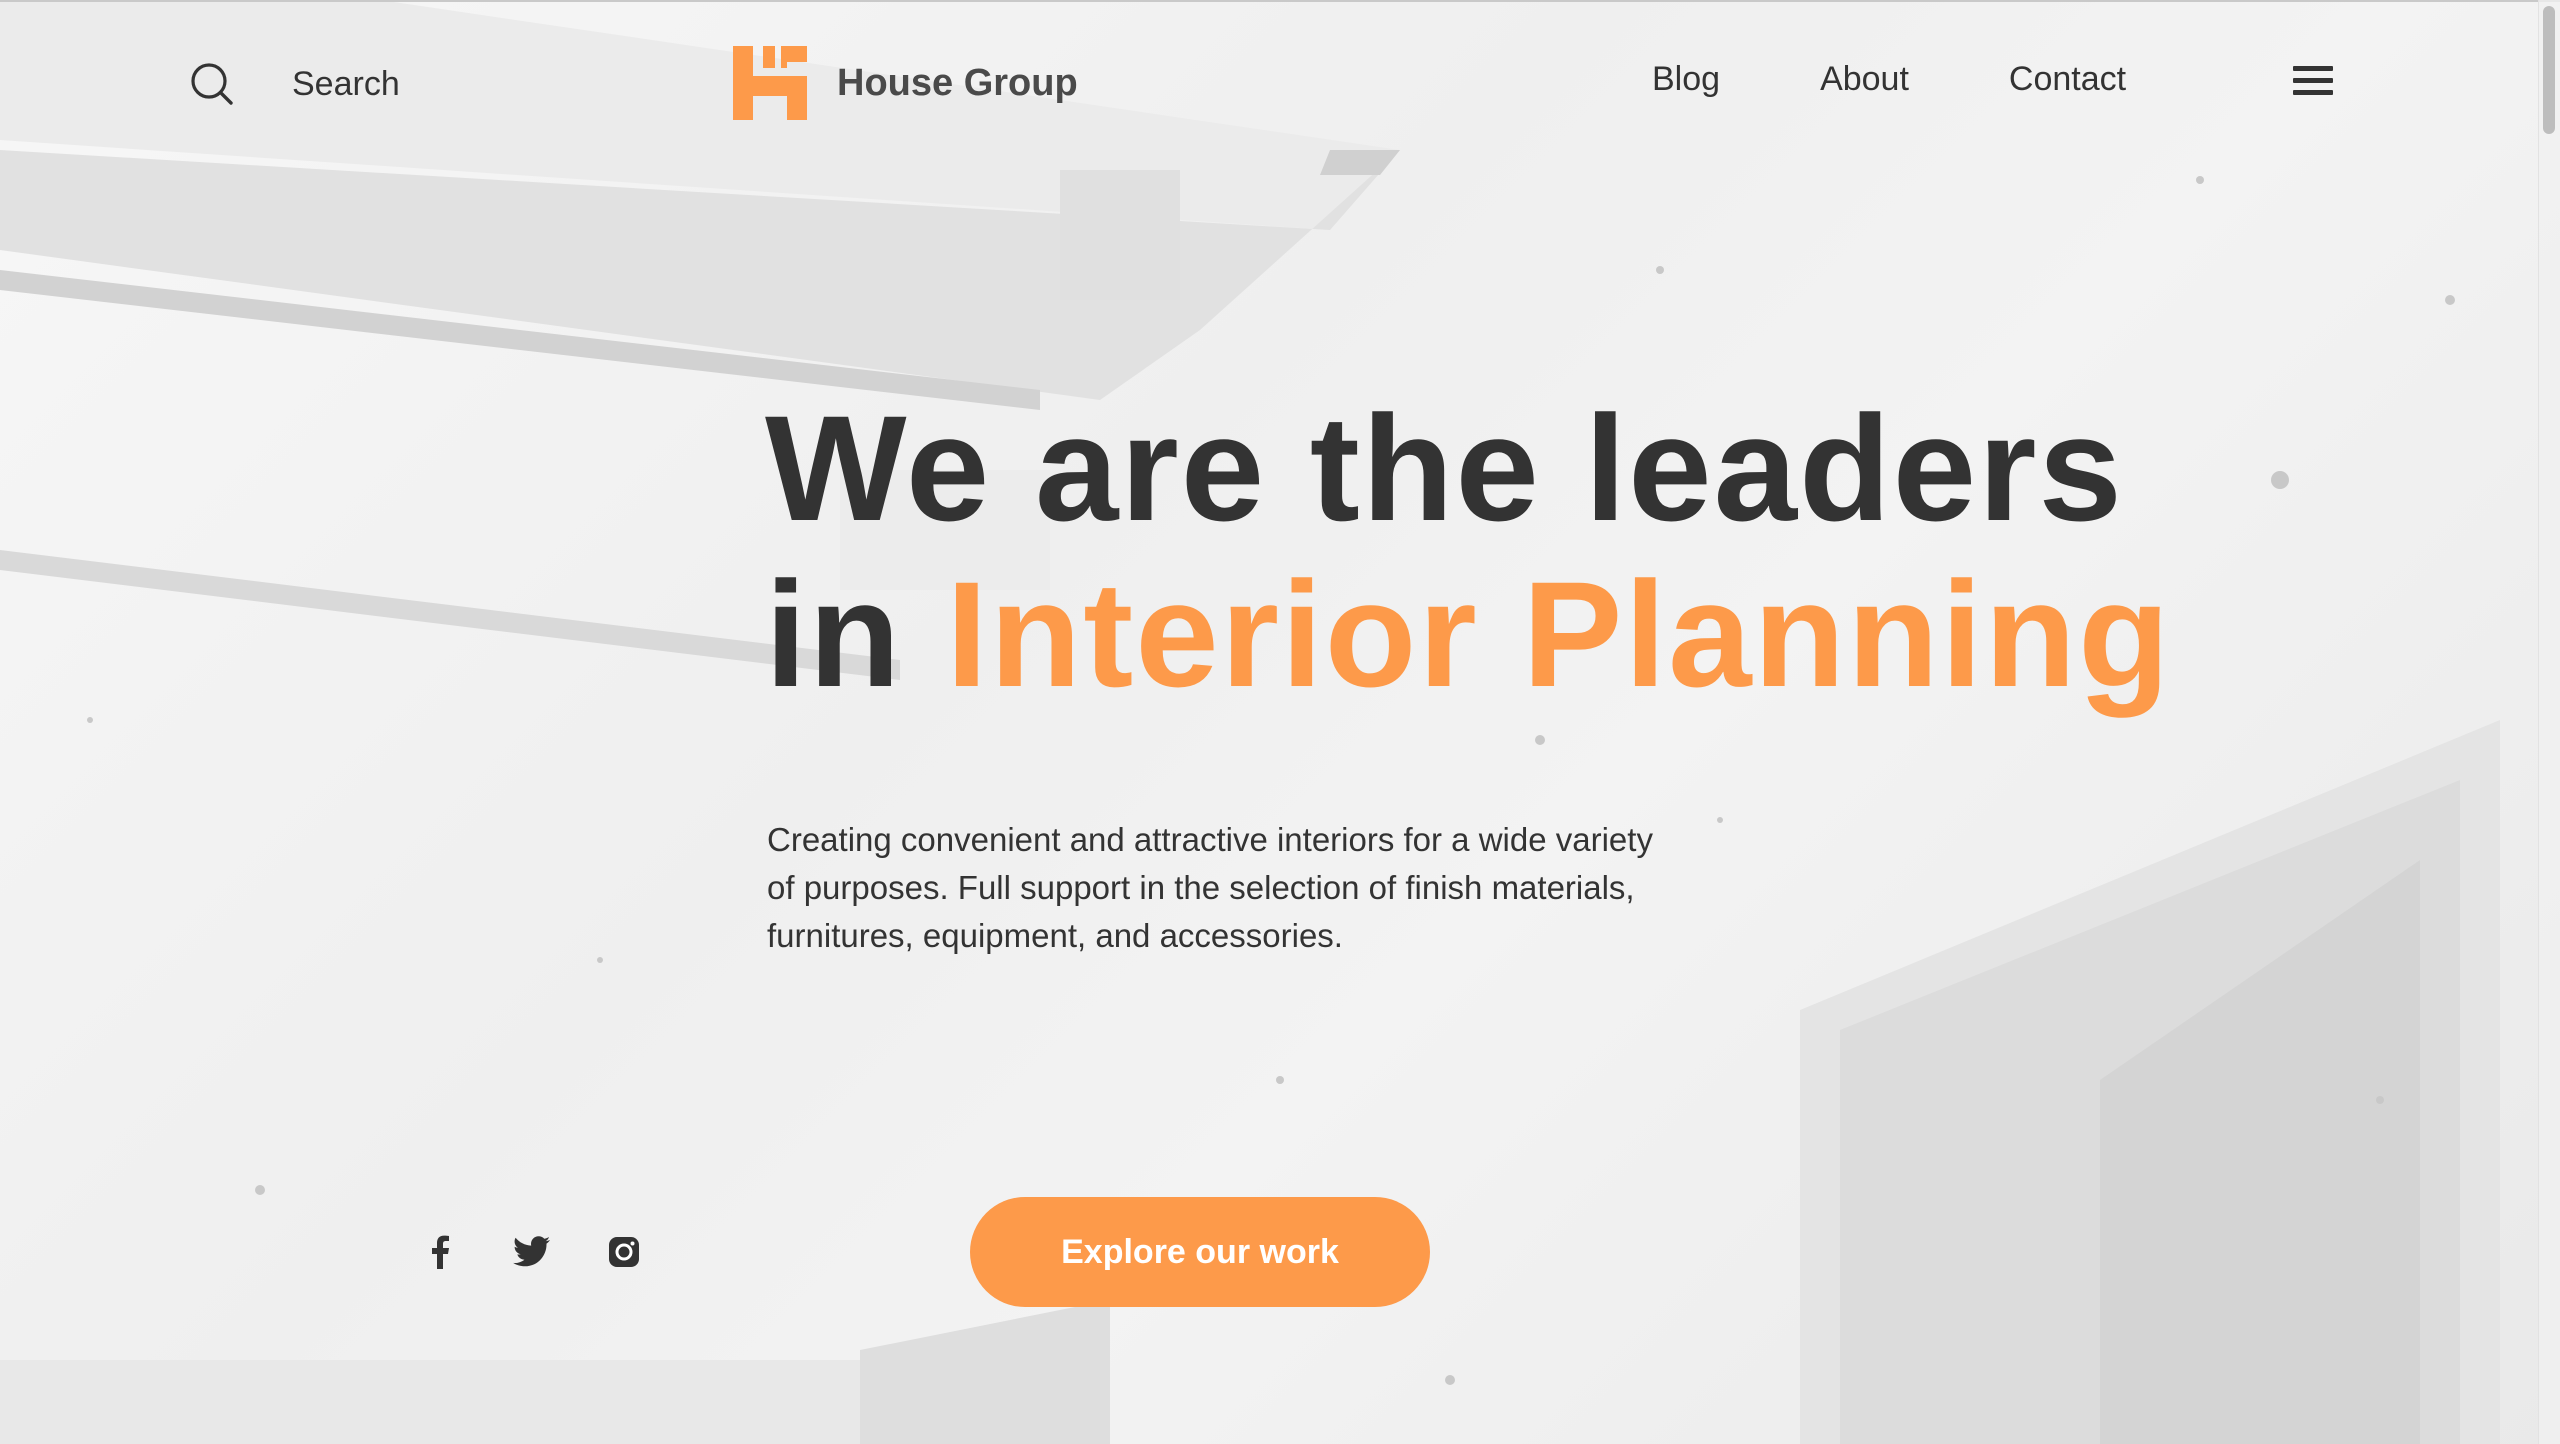 The image size is (2560, 1444). I want to click on window-top-border, so click(1280, 1).